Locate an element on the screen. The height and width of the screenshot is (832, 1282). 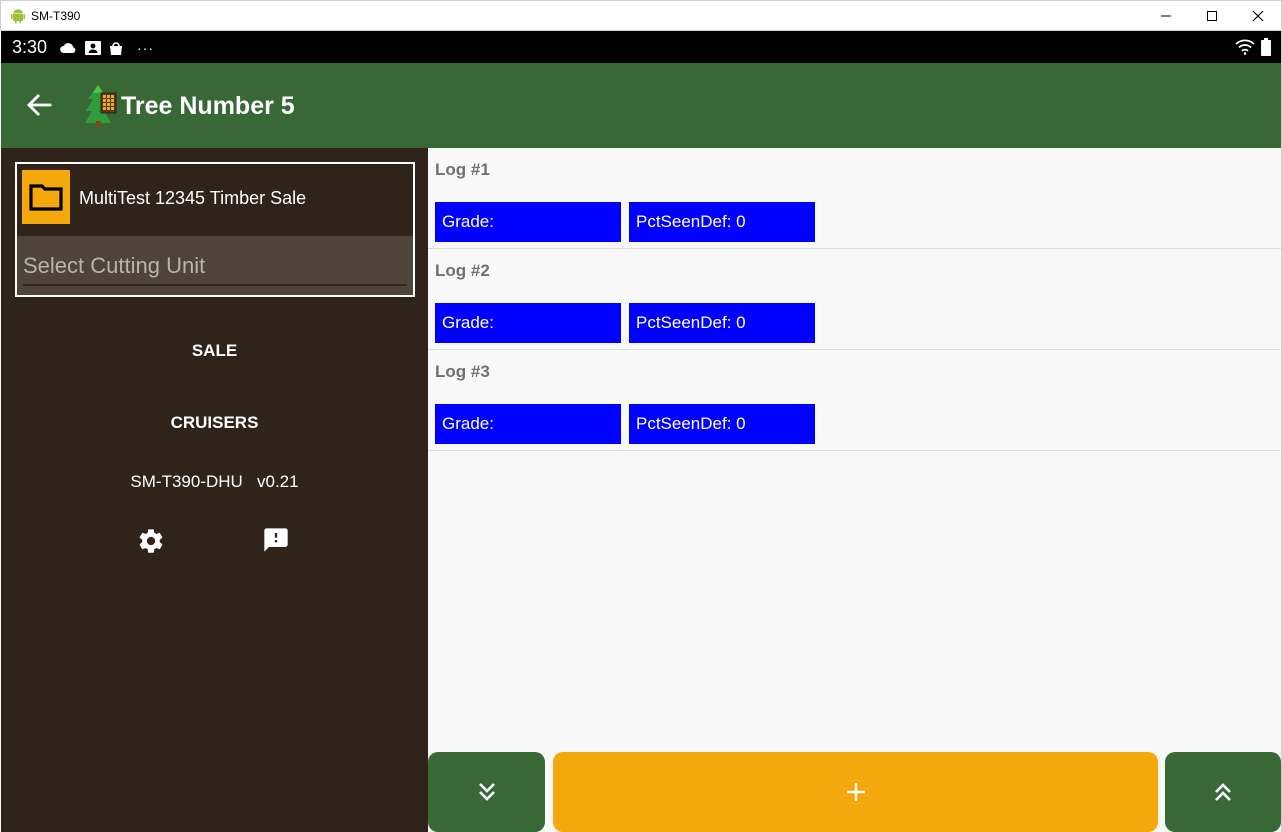
scroll-down-button is located at coordinates (486, 792).